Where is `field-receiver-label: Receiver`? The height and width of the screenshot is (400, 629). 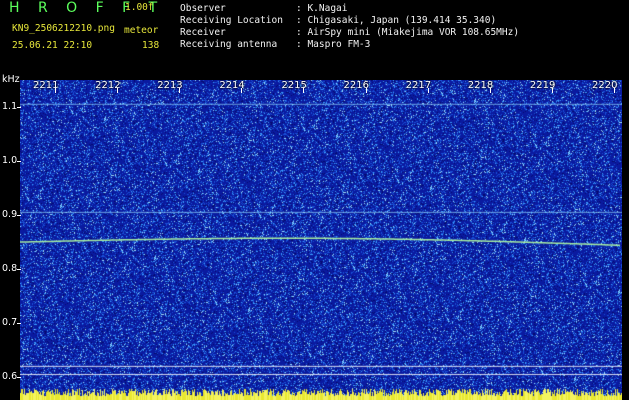
field-receiver-label: Receiver is located at coordinates (203, 32).